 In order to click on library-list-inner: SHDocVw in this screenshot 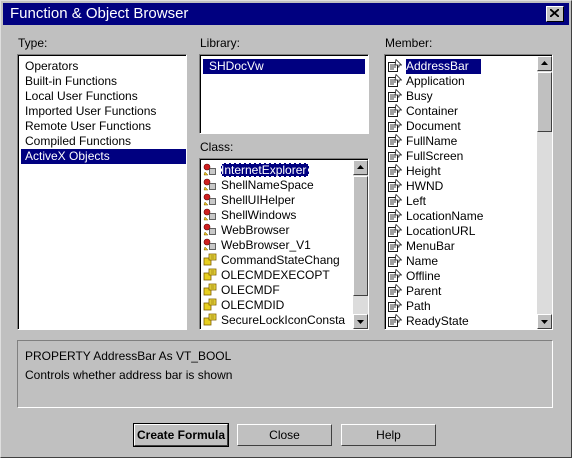, I will do `click(284, 94)`.